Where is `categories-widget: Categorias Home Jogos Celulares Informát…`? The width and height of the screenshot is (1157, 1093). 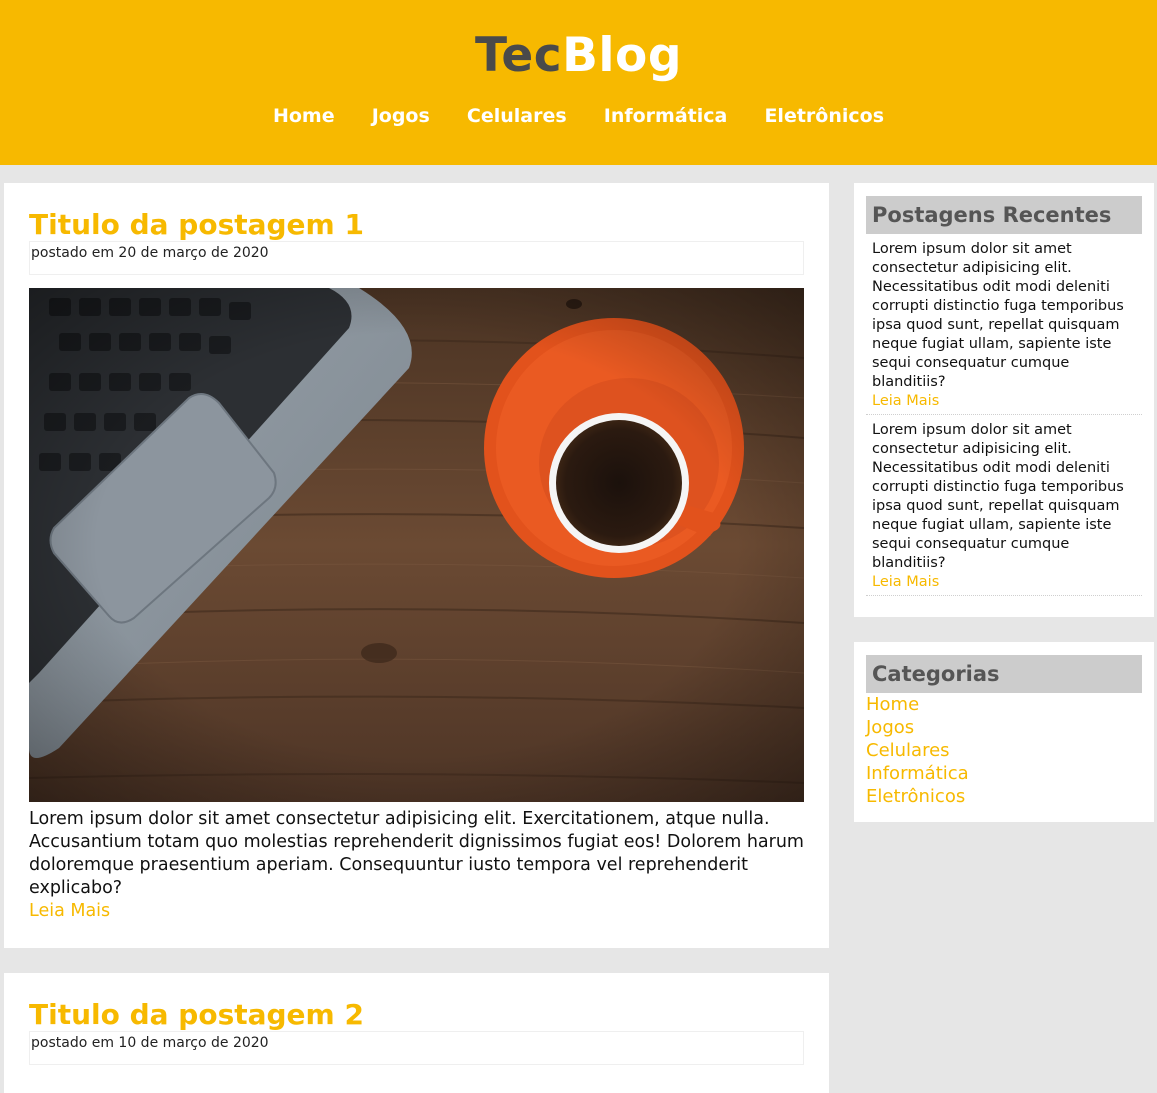
categories-widget: Categorias Home Jogos Celulares Informát… is located at coordinates (1004, 732).